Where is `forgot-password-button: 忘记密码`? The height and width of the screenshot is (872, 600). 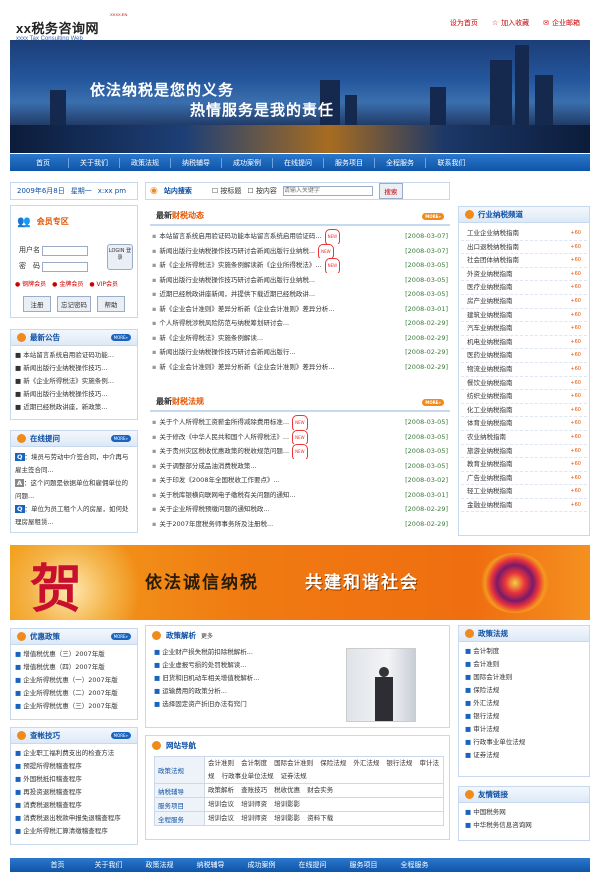 forgot-password-button: 忘记密码 is located at coordinates (74, 304).